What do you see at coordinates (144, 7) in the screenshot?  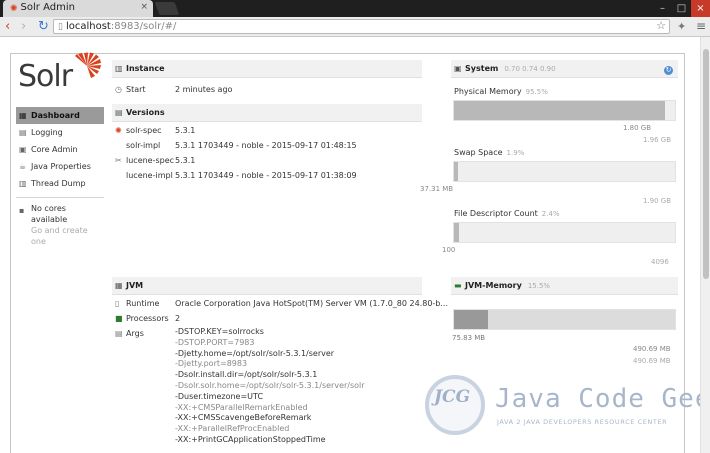 I see `tab-close-icon: ×` at bounding box center [144, 7].